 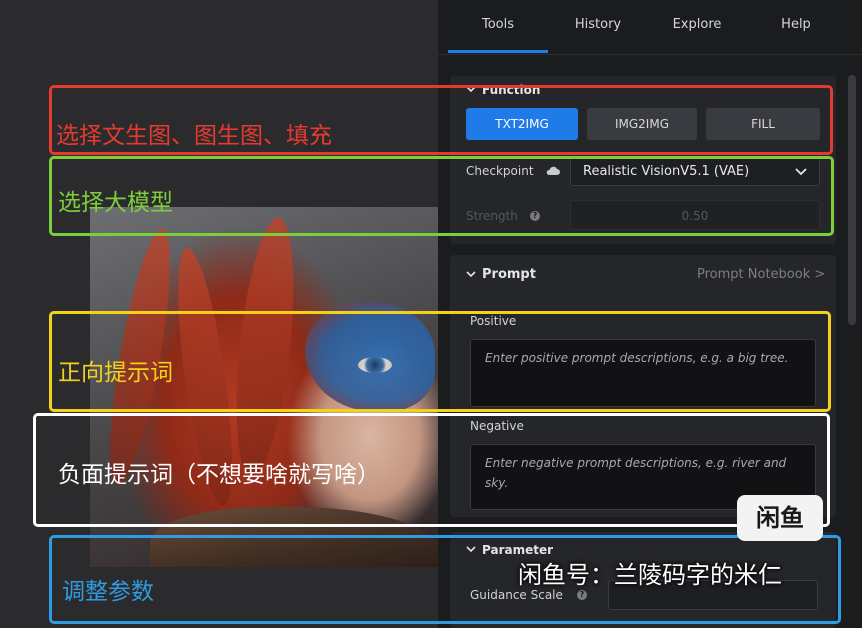 I want to click on prompt-title: Prompt, so click(x=509, y=274).